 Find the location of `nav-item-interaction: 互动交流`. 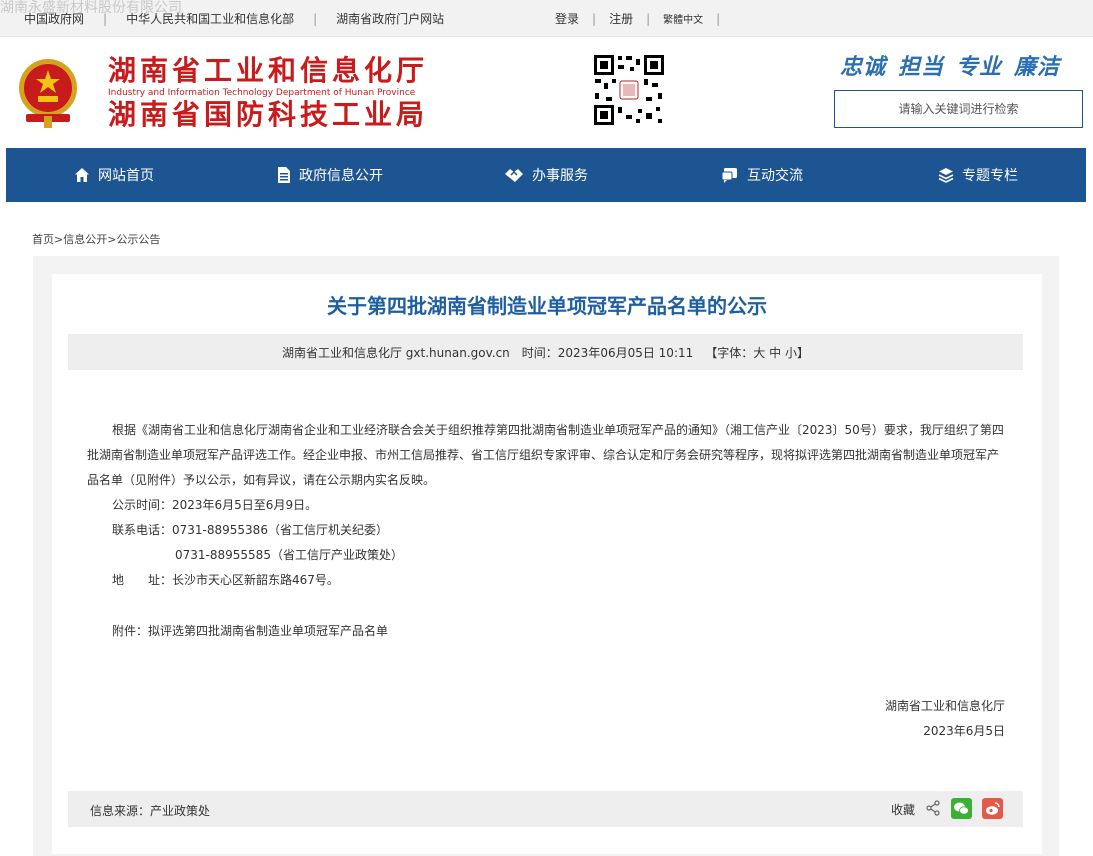

nav-item-interaction: 互动交流 is located at coordinates (762, 175).